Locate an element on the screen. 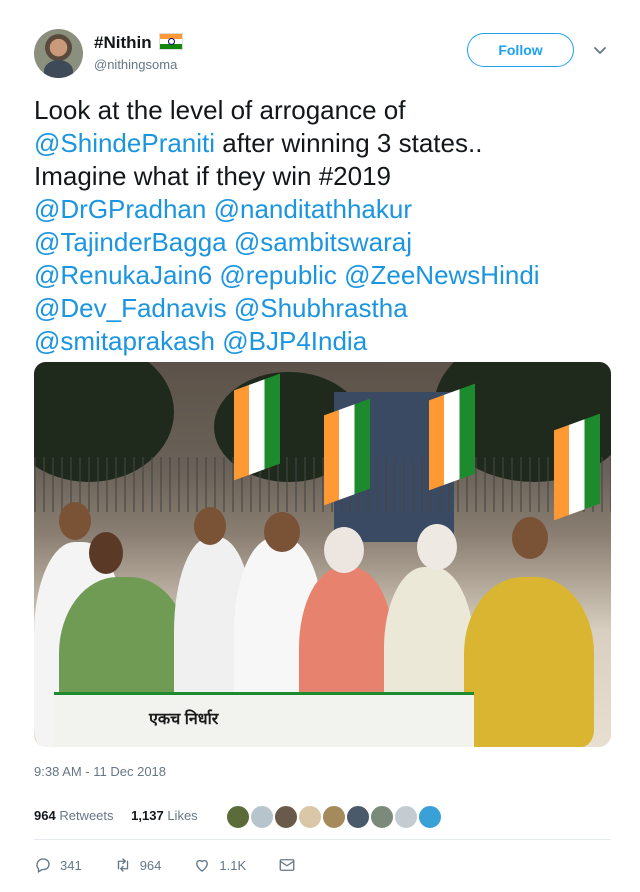 The width and height of the screenshot is (640, 892). retweet-icon is located at coordinates (122, 865).